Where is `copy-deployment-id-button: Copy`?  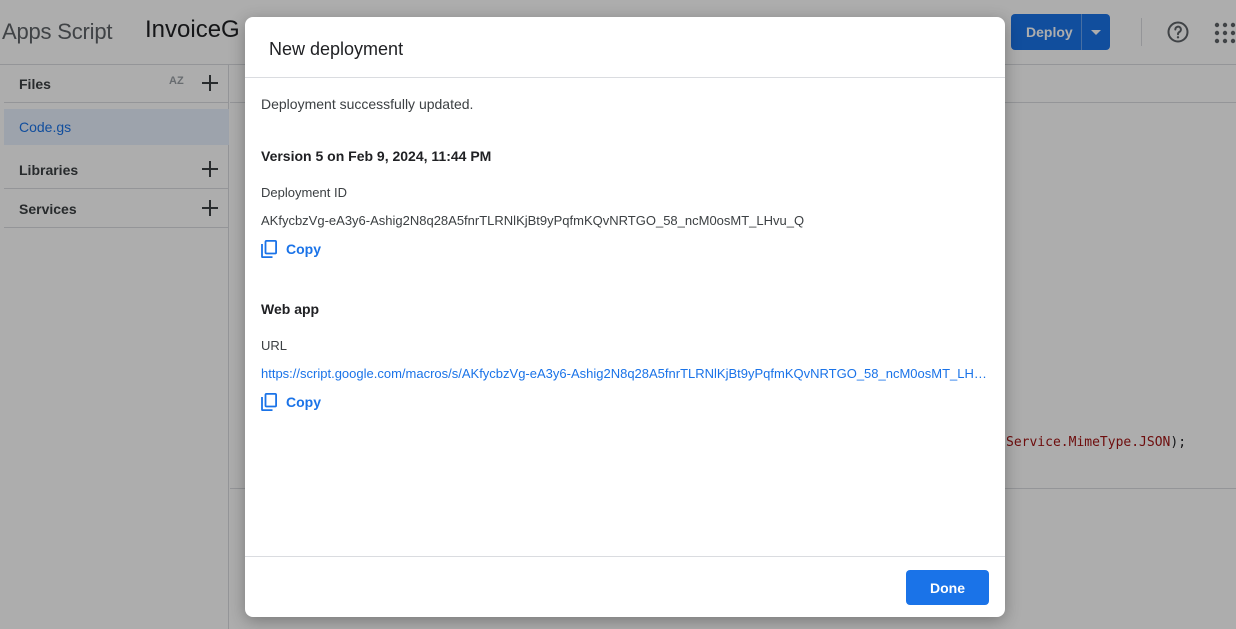 copy-deployment-id-button: Copy is located at coordinates (291, 249).